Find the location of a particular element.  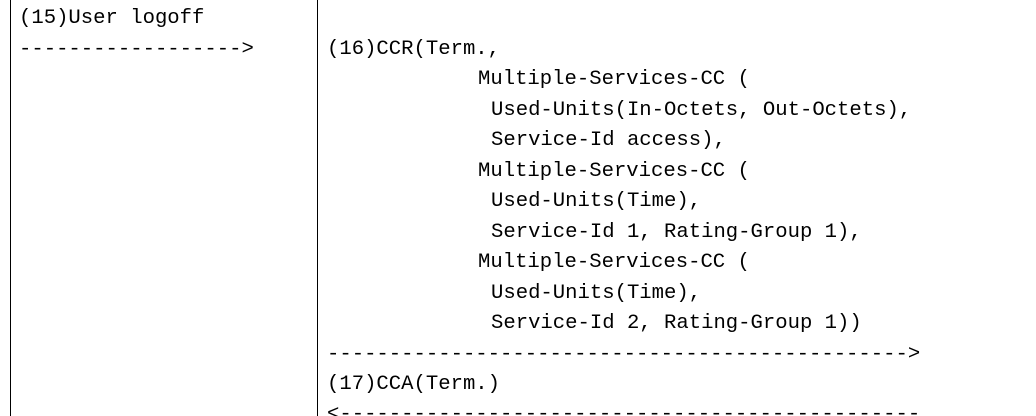

lifeline-left is located at coordinates (11, 208).